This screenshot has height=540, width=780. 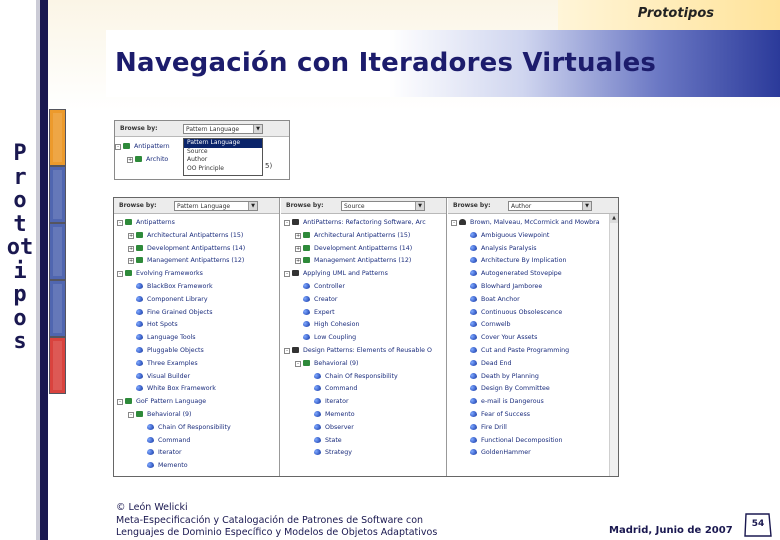 I want to click on tree-item: - Design Patterns: Elements of Reusable O, so click(x=363, y=351).